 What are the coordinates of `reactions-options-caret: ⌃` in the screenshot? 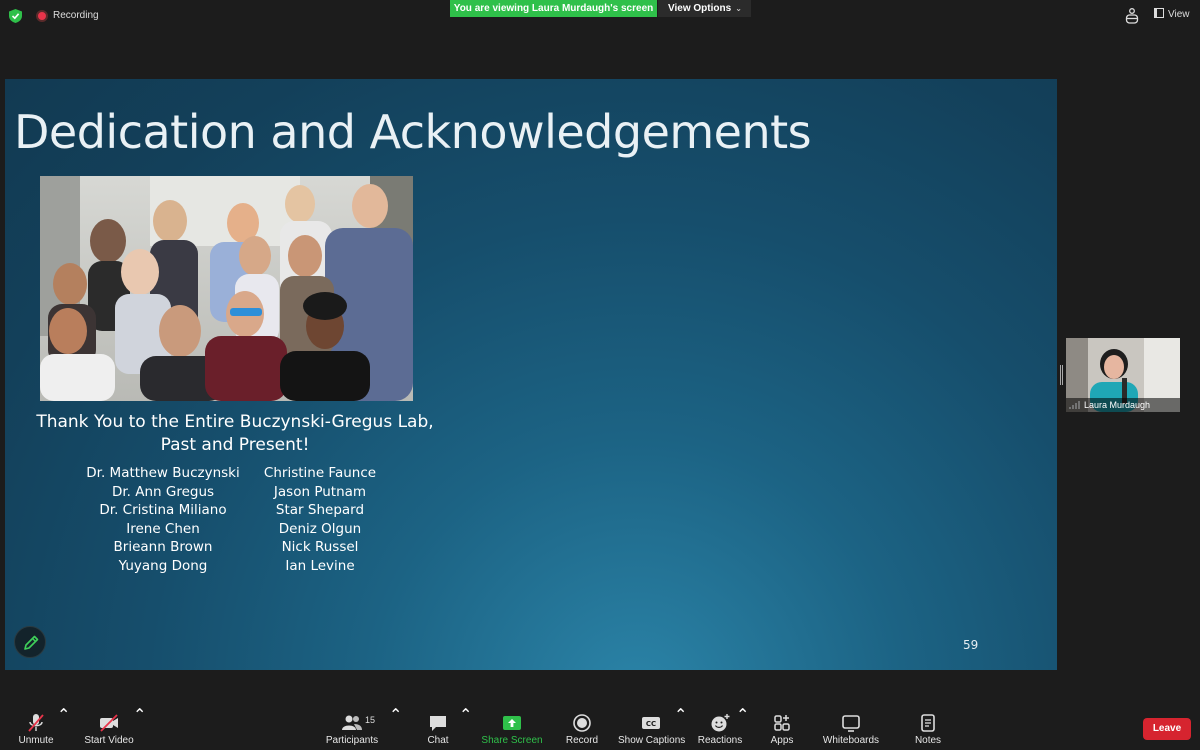 It's located at (742, 727).